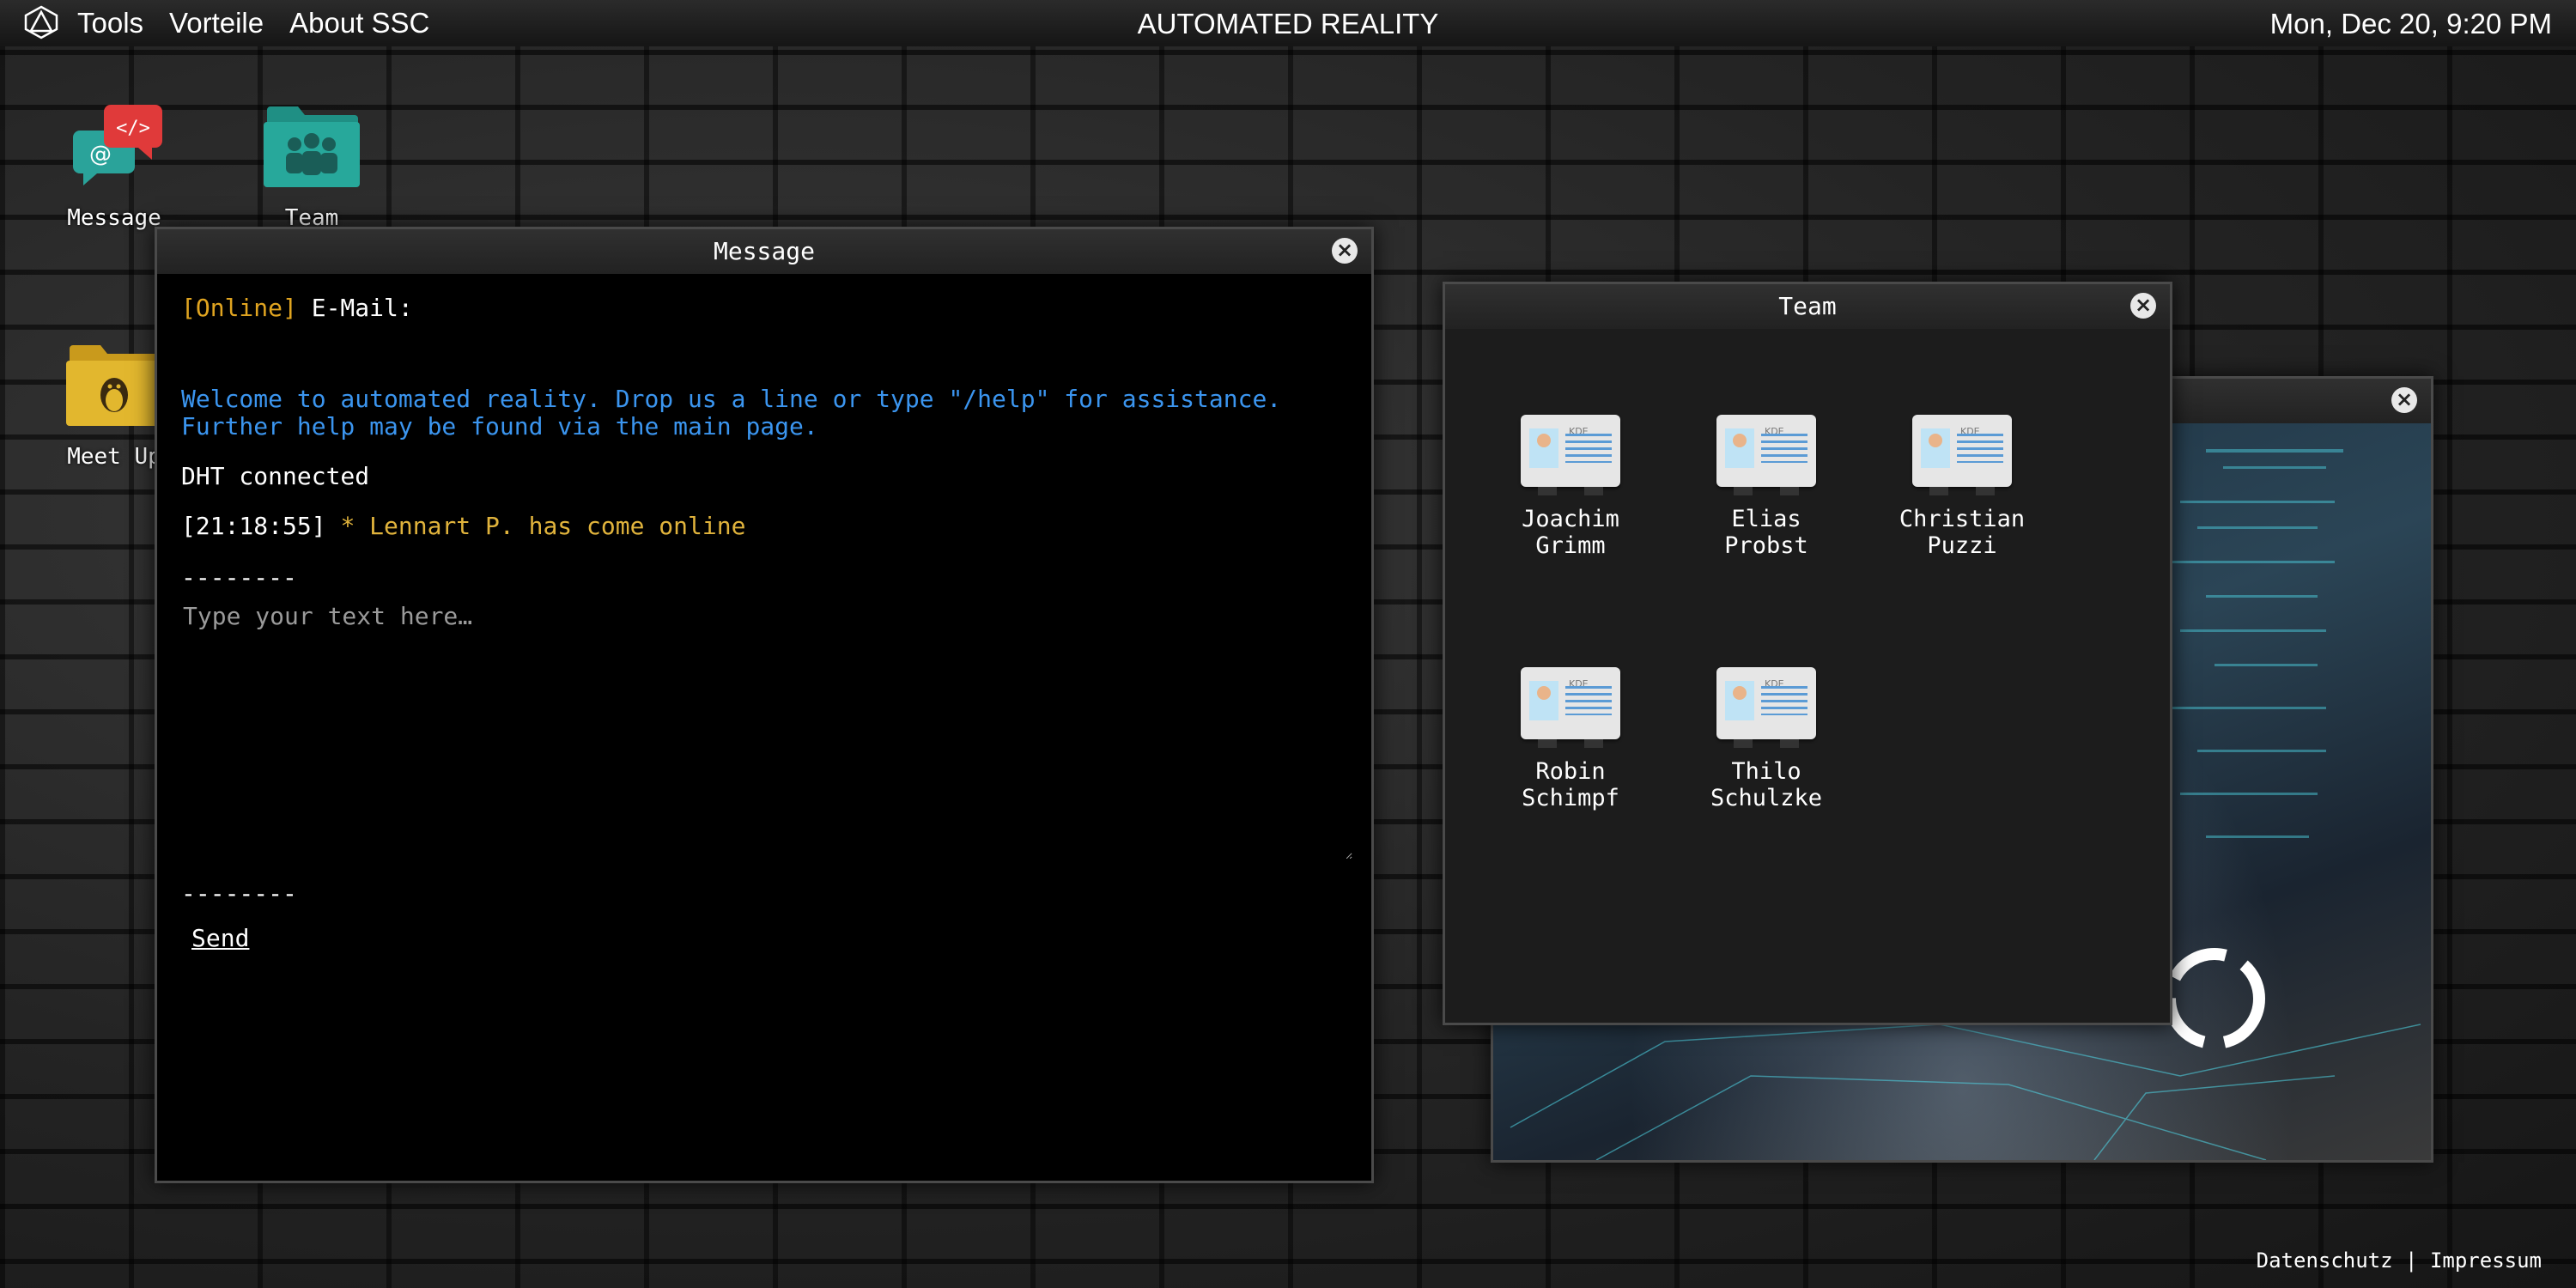 Image resolution: width=2576 pixels, height=1288 pixels. What do you see at coordinates (1570, 519) in the screenshot?
I see `member-first-name: Joachim` at bounding box center [1570, 519].